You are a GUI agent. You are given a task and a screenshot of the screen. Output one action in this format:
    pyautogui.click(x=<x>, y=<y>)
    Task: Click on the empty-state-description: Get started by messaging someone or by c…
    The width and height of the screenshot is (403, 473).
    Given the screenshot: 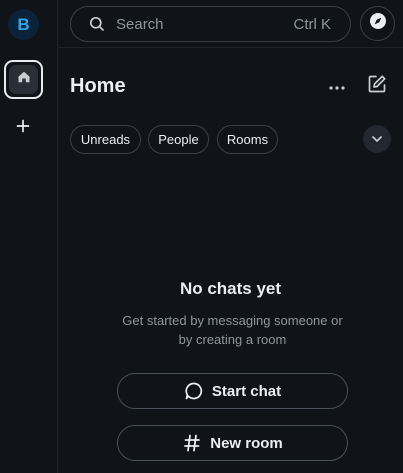 What is the action you would take?
    pyautogui.click(x=232, y=330)
    